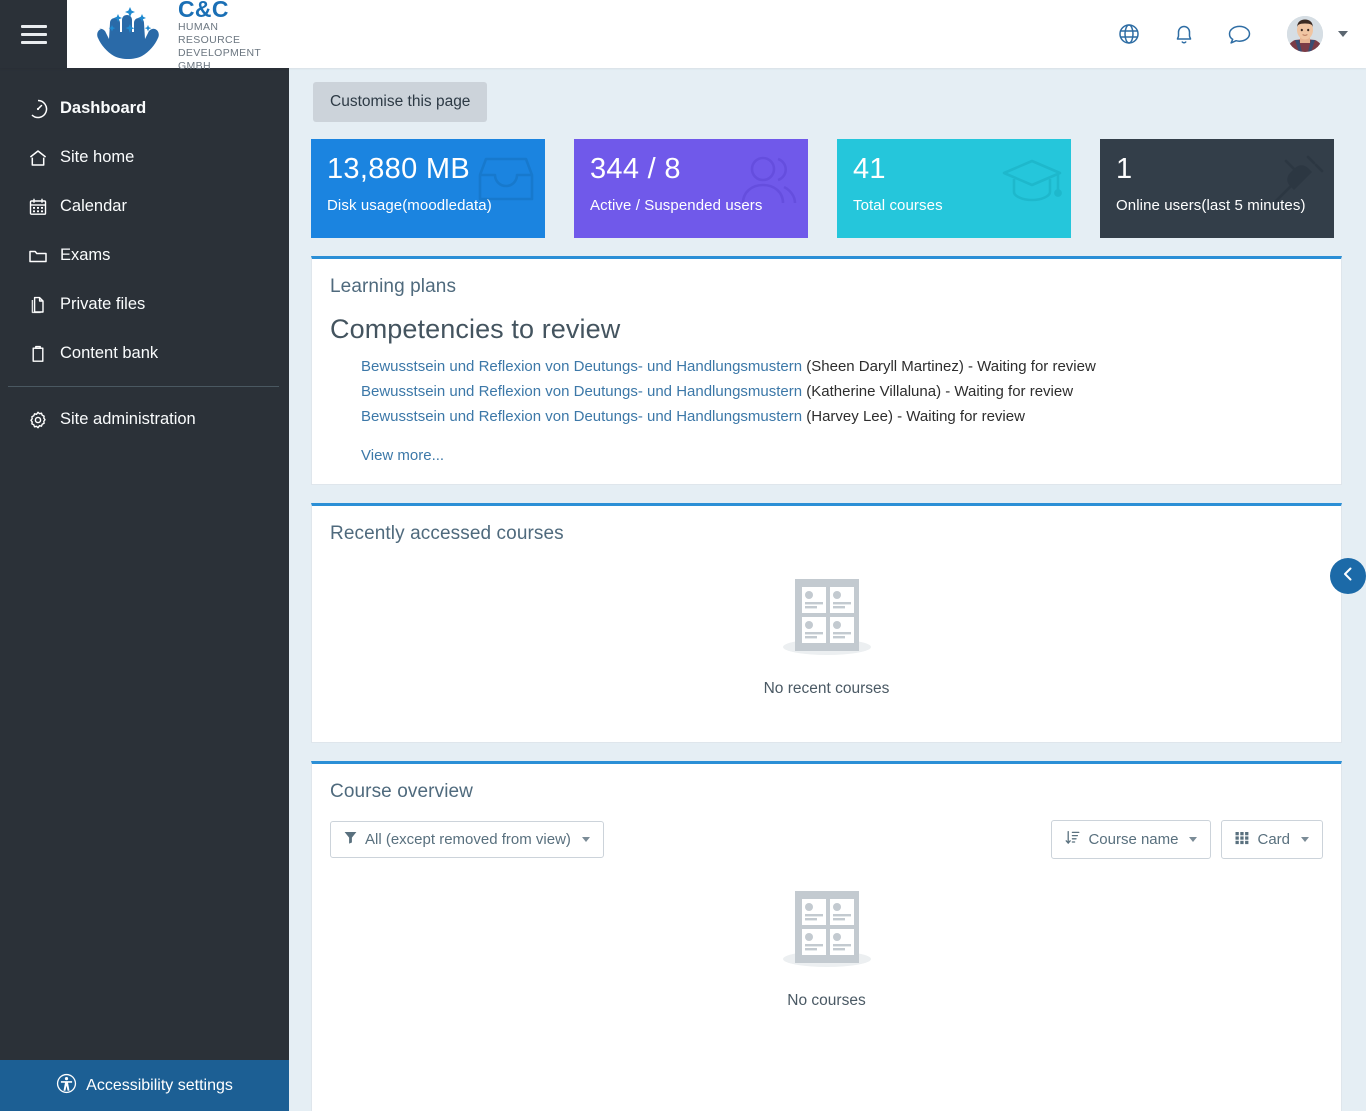 Image resolution: width=1366 pixels, height=1111 pixels. What do you see at coordinates (398, 169) in the screenshot?
I see `stat-value: 13,880 MB` at bounding box center [398, 169].